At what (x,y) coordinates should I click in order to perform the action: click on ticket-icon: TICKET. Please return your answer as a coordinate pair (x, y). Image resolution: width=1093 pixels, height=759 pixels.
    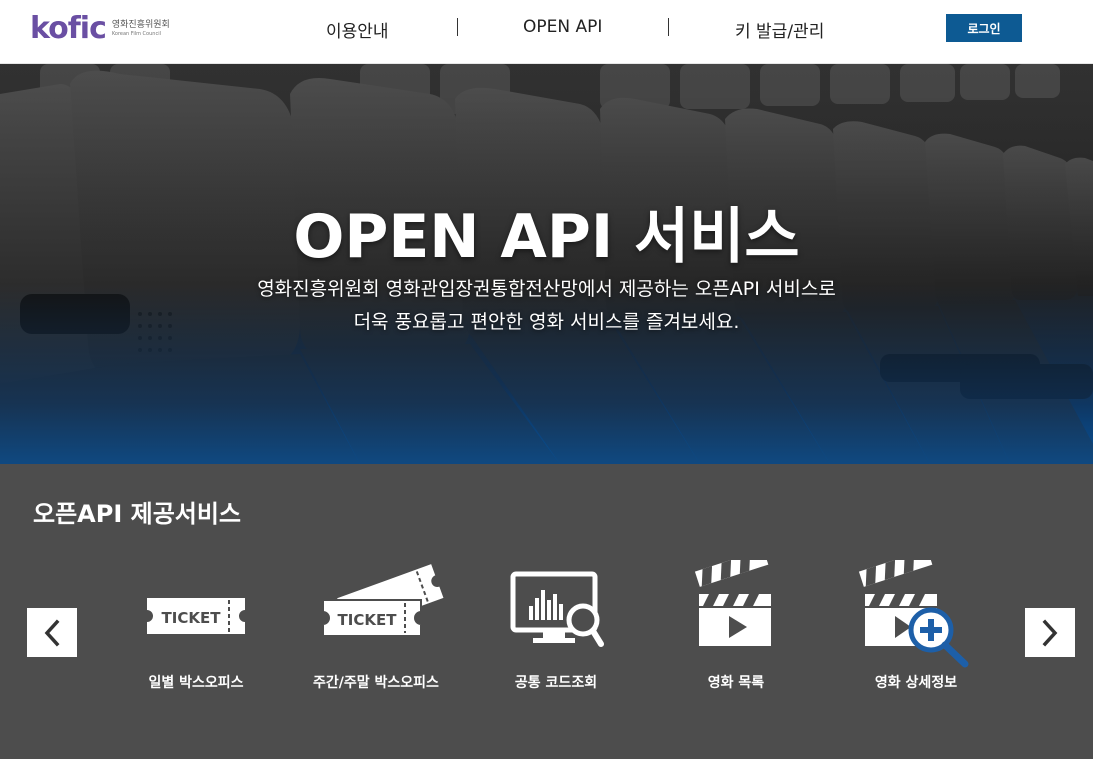
    Looking at the image, I should click on (196, 616).